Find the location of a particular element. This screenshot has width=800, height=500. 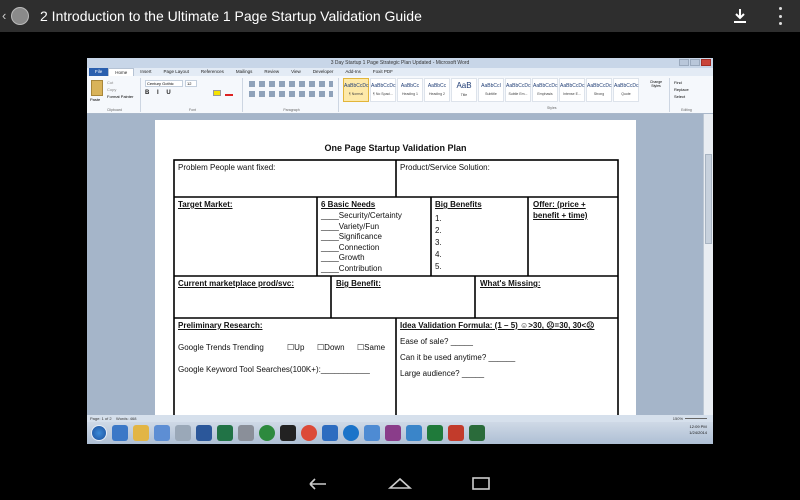

tab-view: View is located at coordinates (296, 72).